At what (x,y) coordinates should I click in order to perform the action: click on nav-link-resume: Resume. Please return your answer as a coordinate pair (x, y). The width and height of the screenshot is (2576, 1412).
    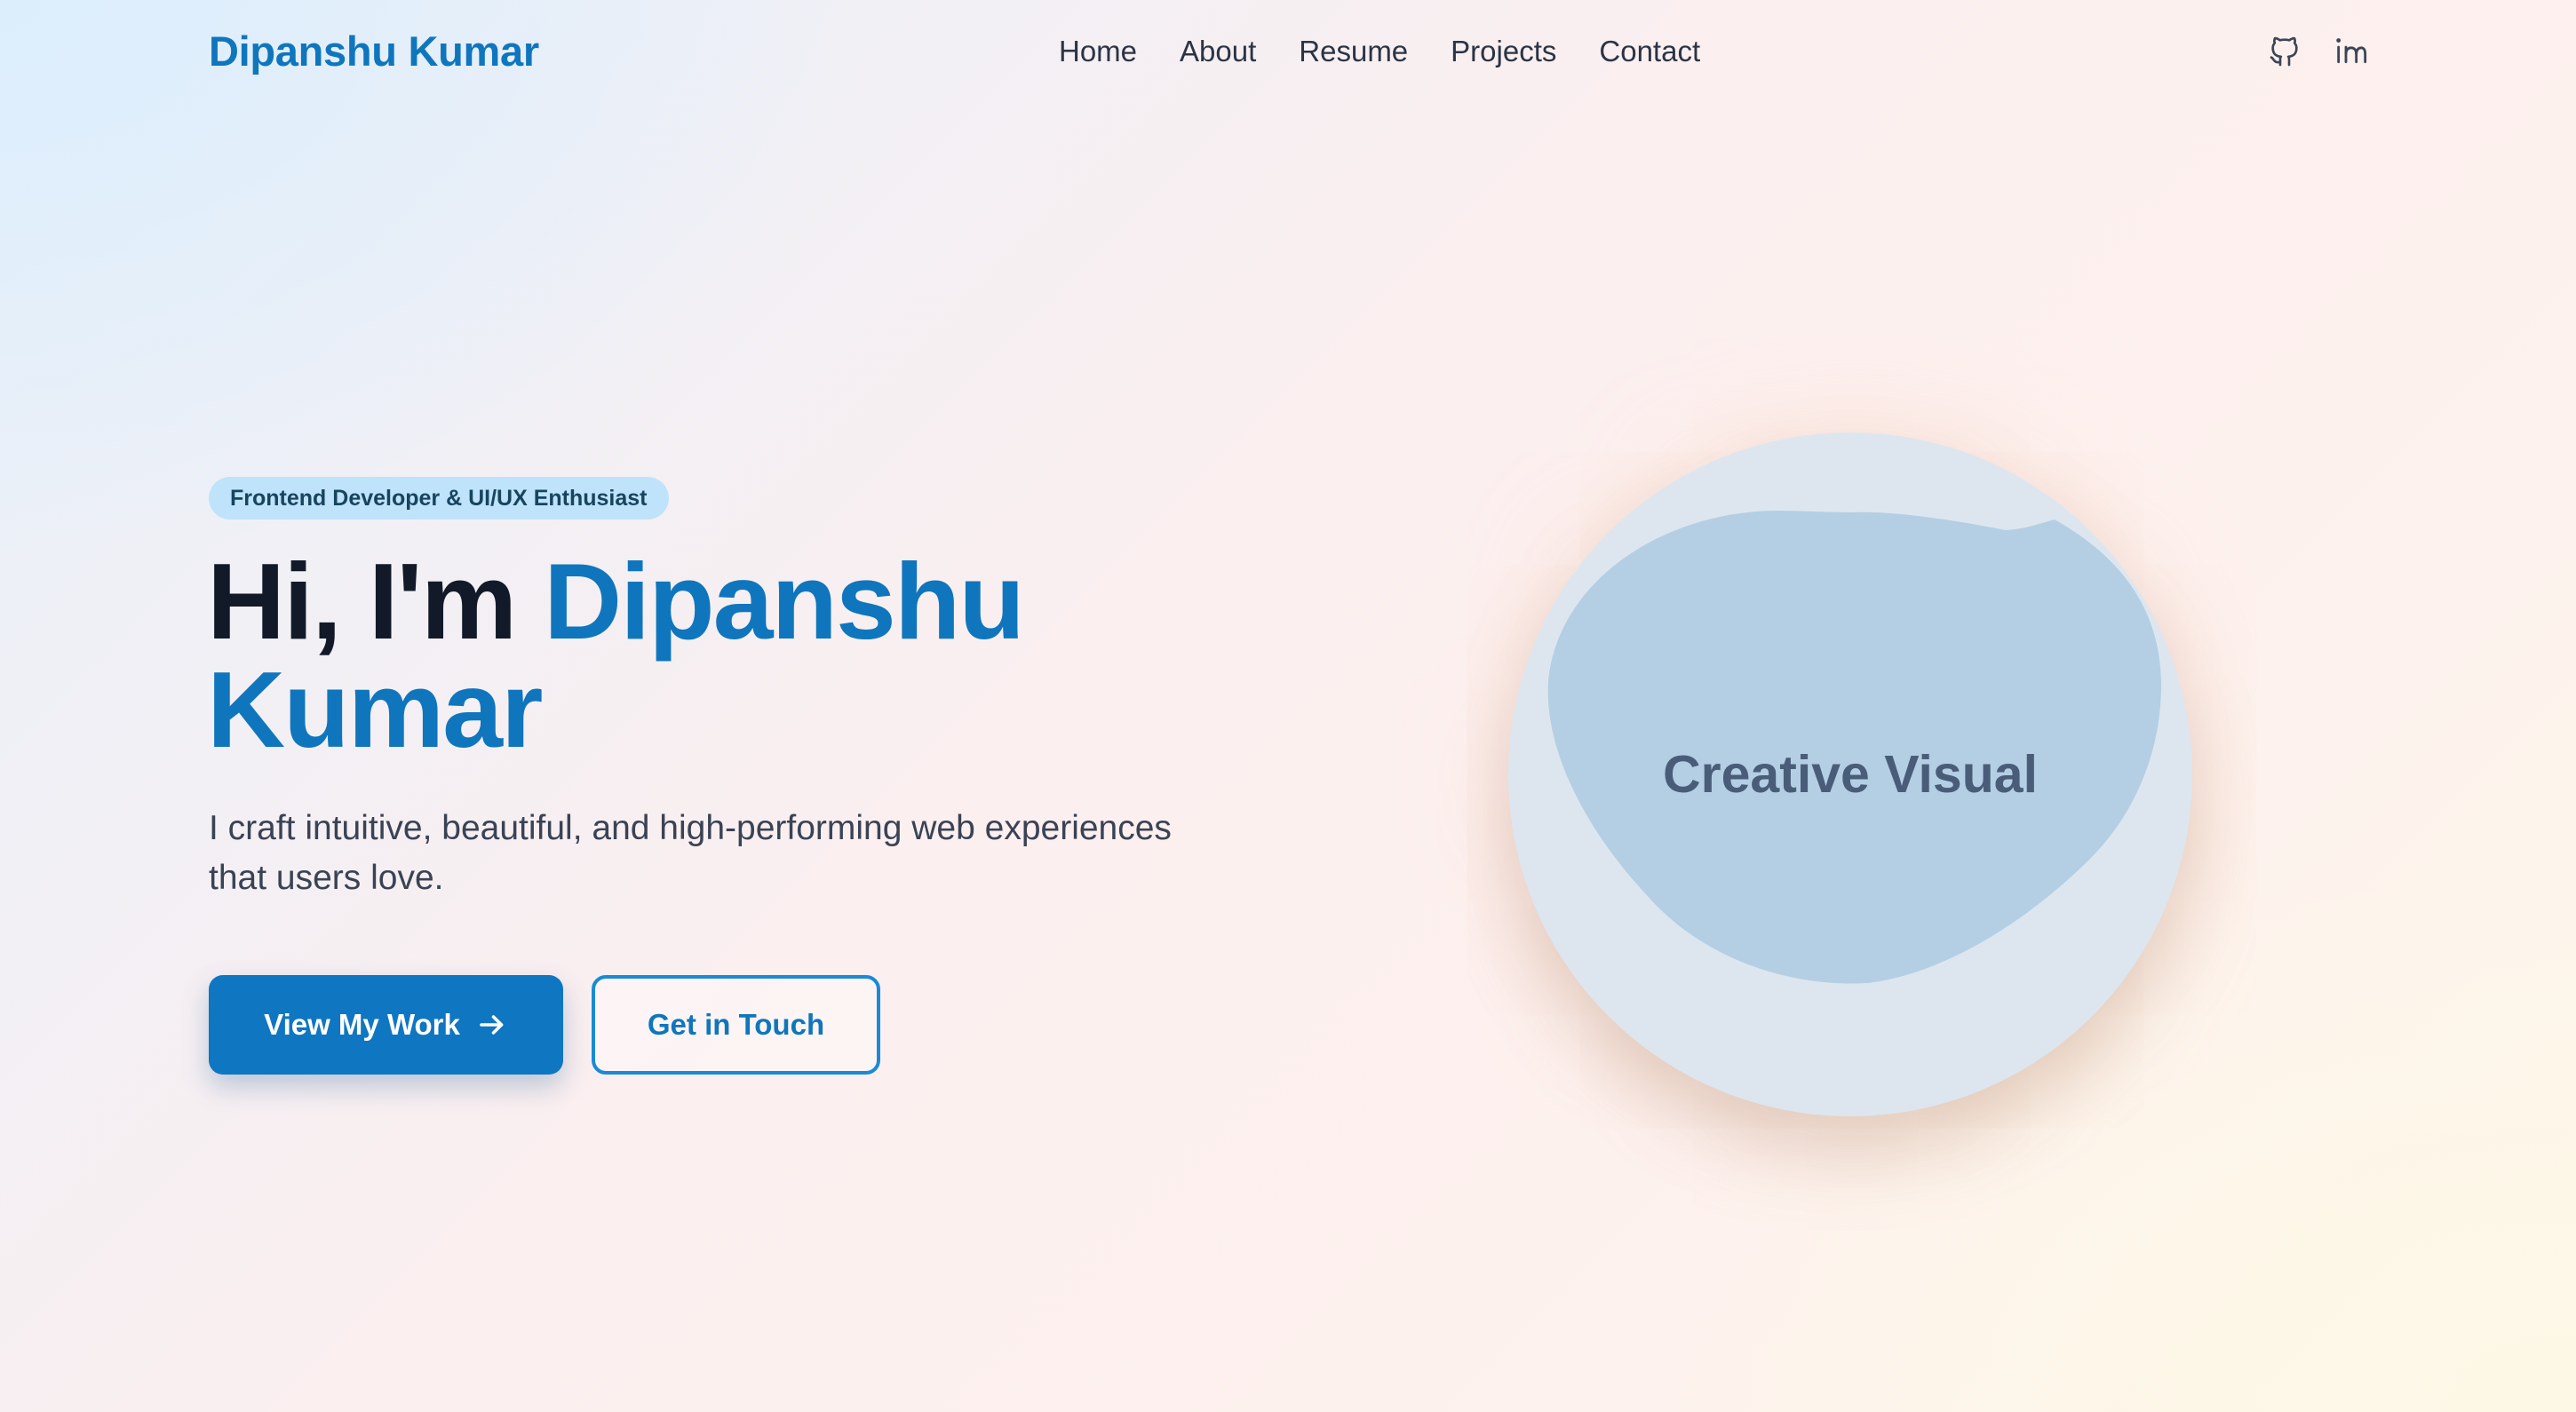
    Looking at the image, I should click on (1353, 51).